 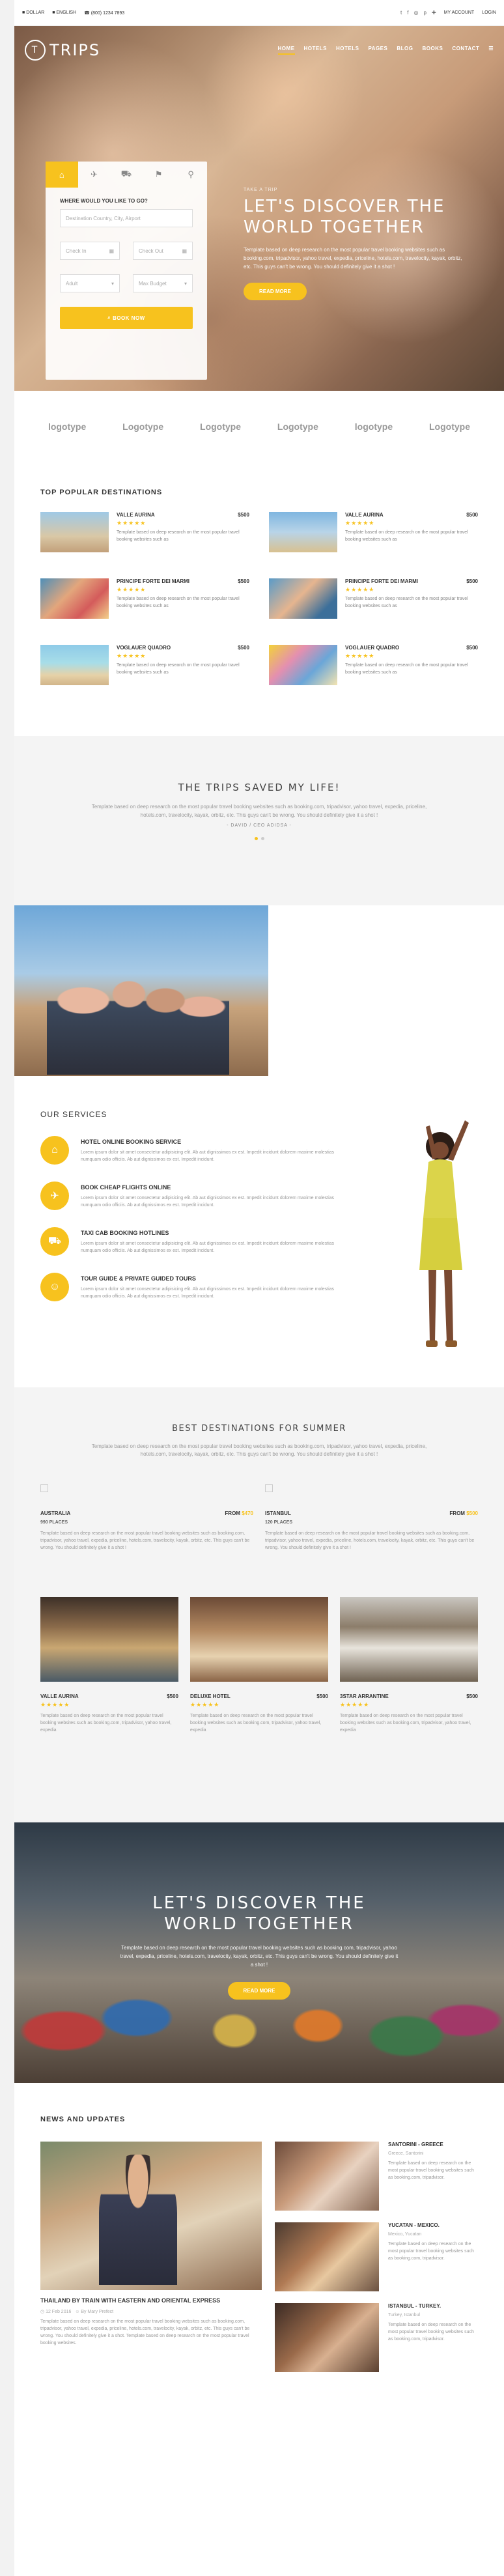 What do you see at coordinates (73, 1114) in the screenshot?
I see `services-title: OUR SERVICES` at bounding box center [73, 1114].